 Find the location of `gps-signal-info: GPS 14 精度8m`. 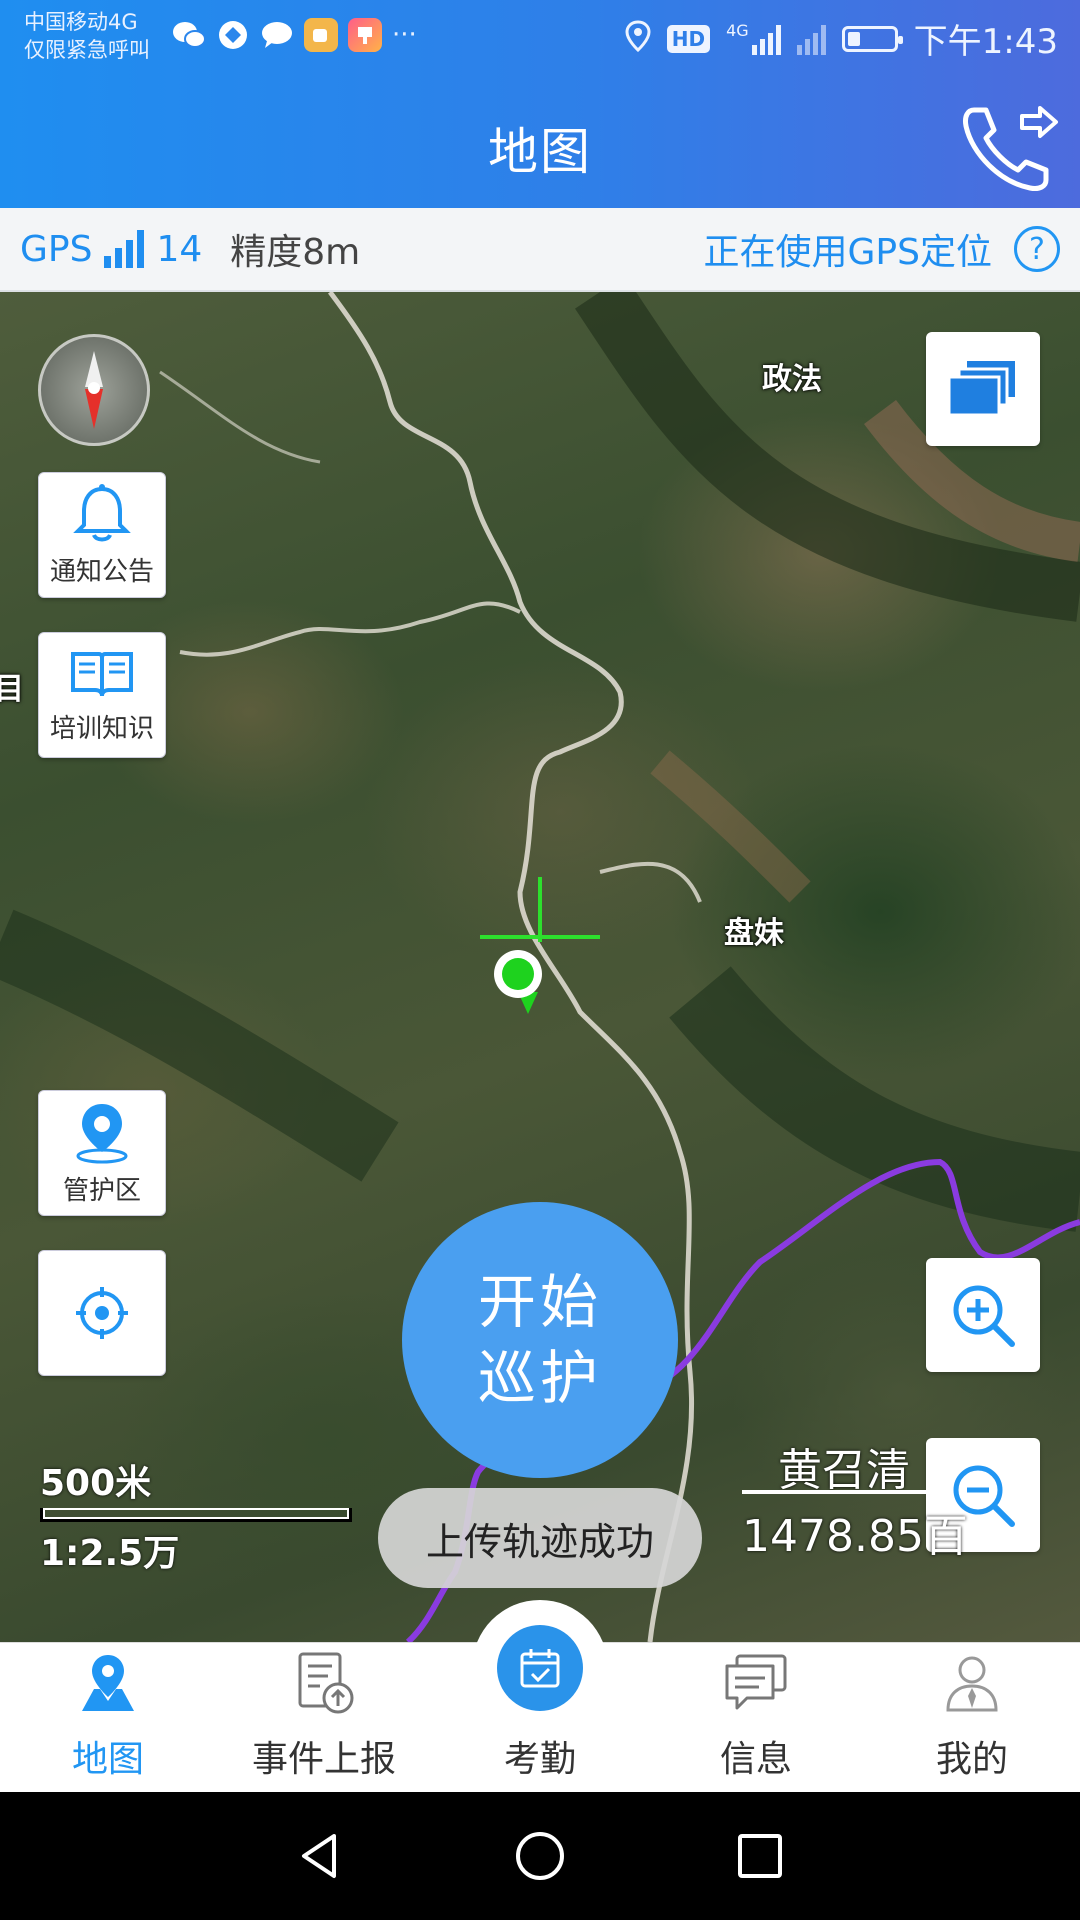

gps-signal-info: GPS 14 精度8m is located at coordinates (190, 249).